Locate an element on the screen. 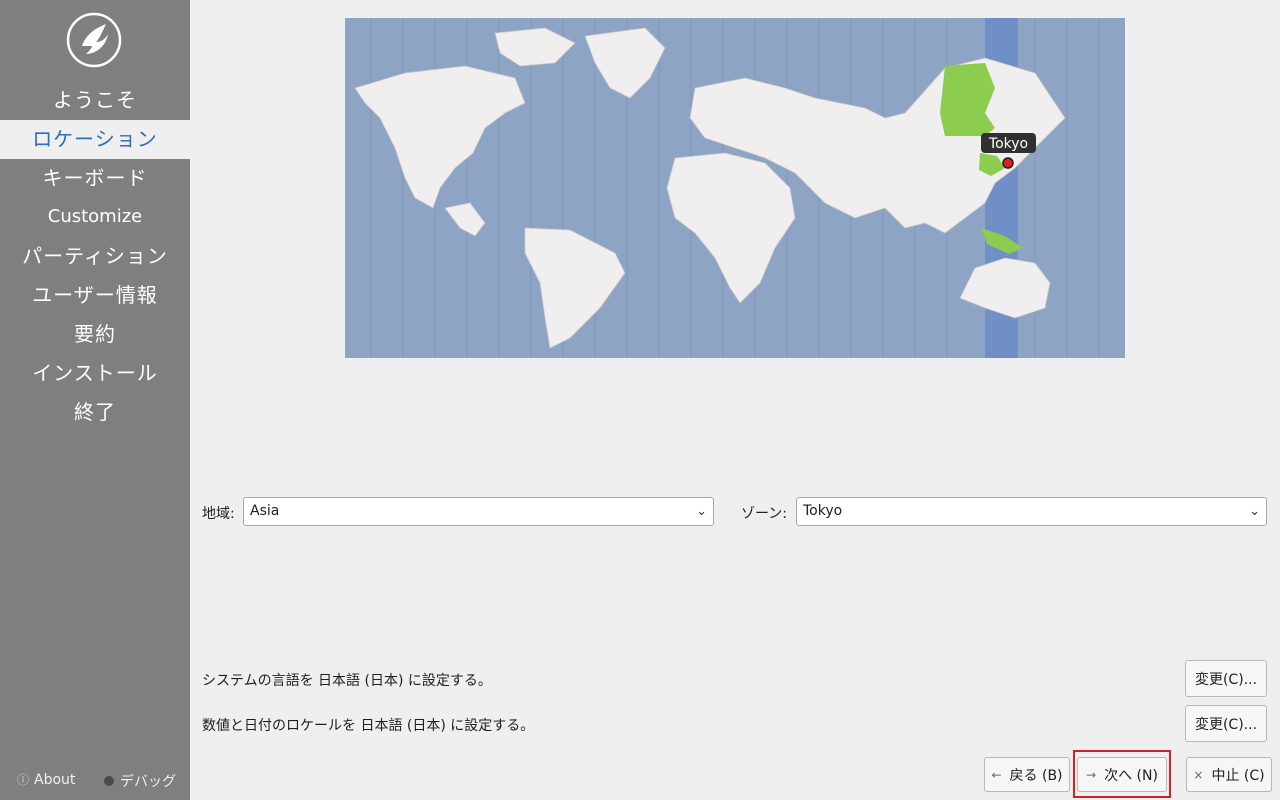 Image resolution: width=1280 pixels, height=800 pixels. region-label: 地域: is located at coordinates (218, 514).